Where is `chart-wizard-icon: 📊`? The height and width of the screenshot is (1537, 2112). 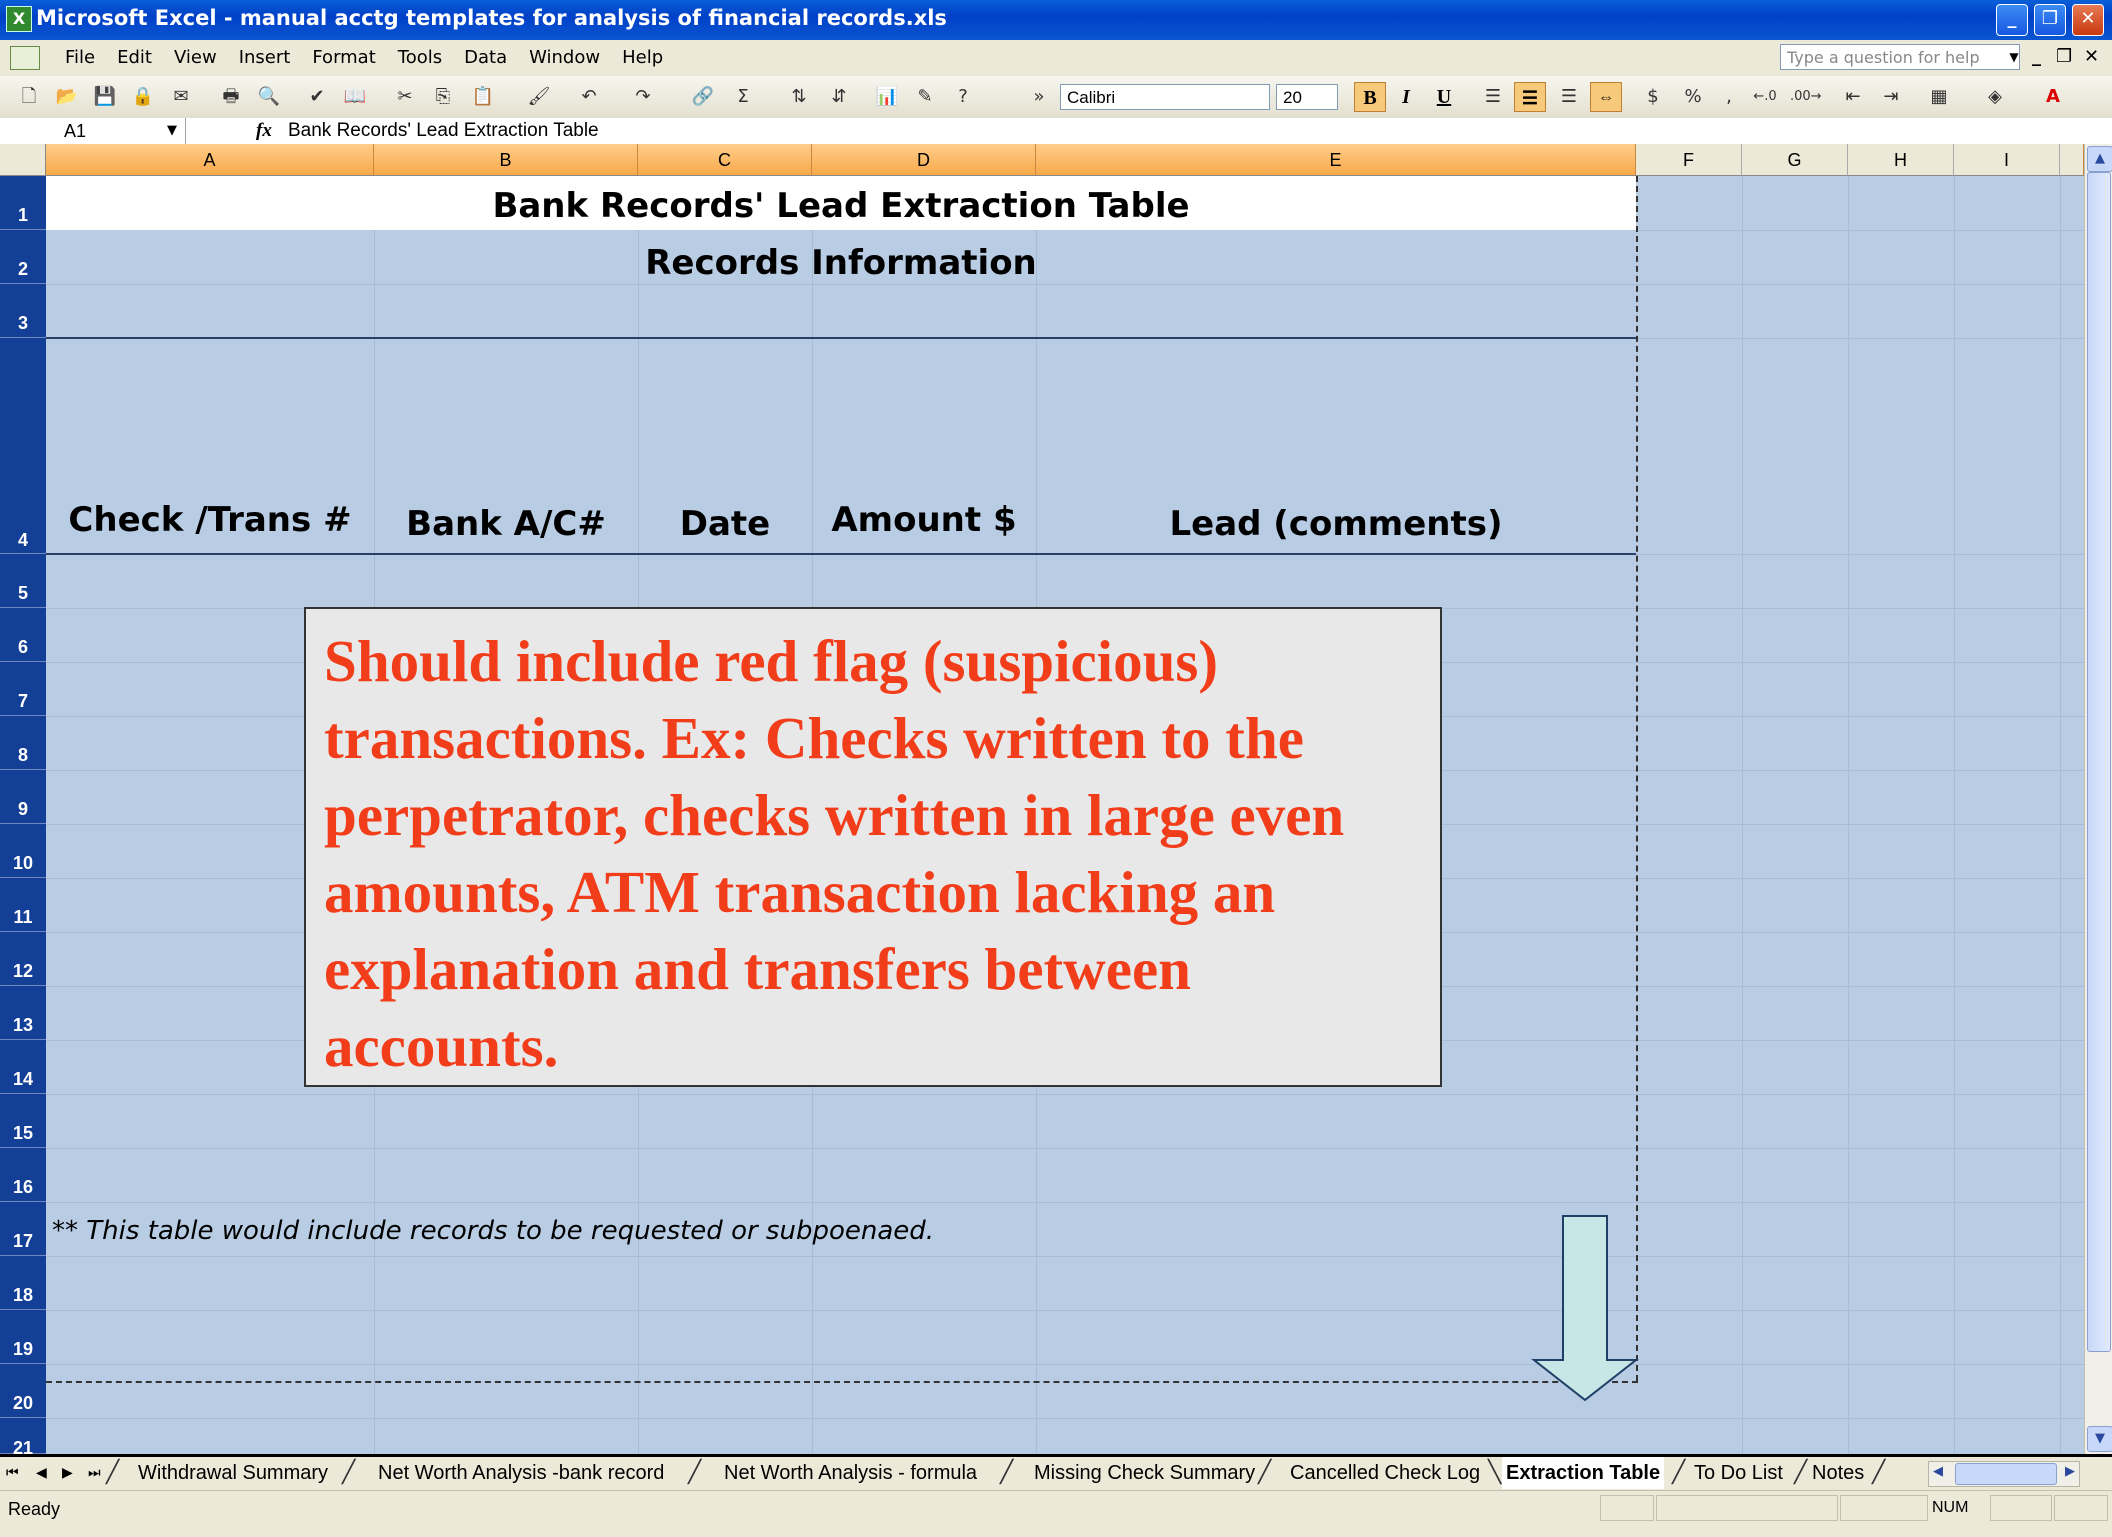
chart-wizard-icon: 📊 is located at coordinates (887, 97).